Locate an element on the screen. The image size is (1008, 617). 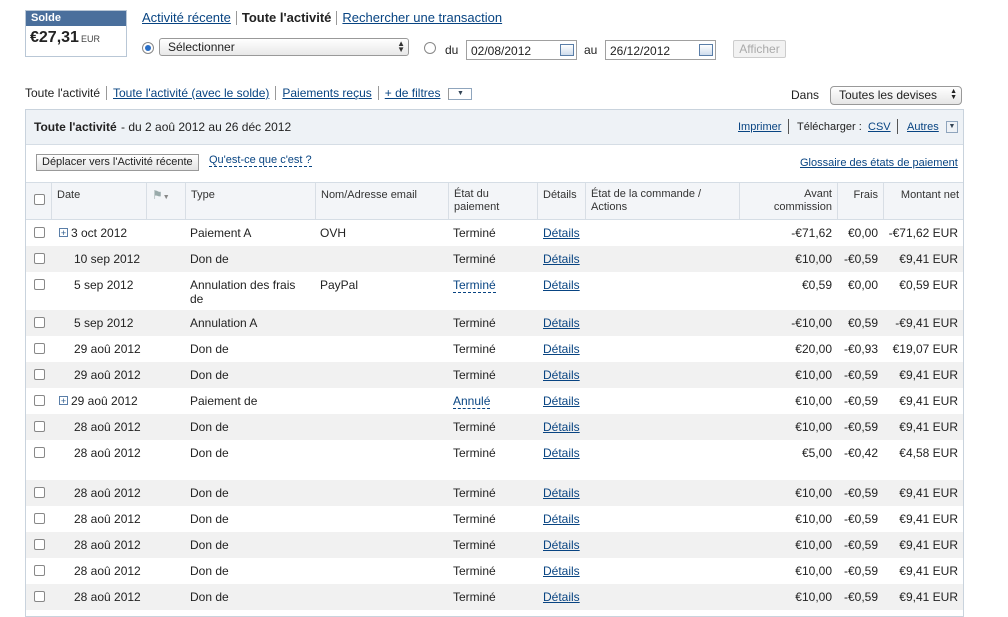
subtab-all-with-balance: Toute l'activité (avec le solde) is located at coordinates (190, 93).